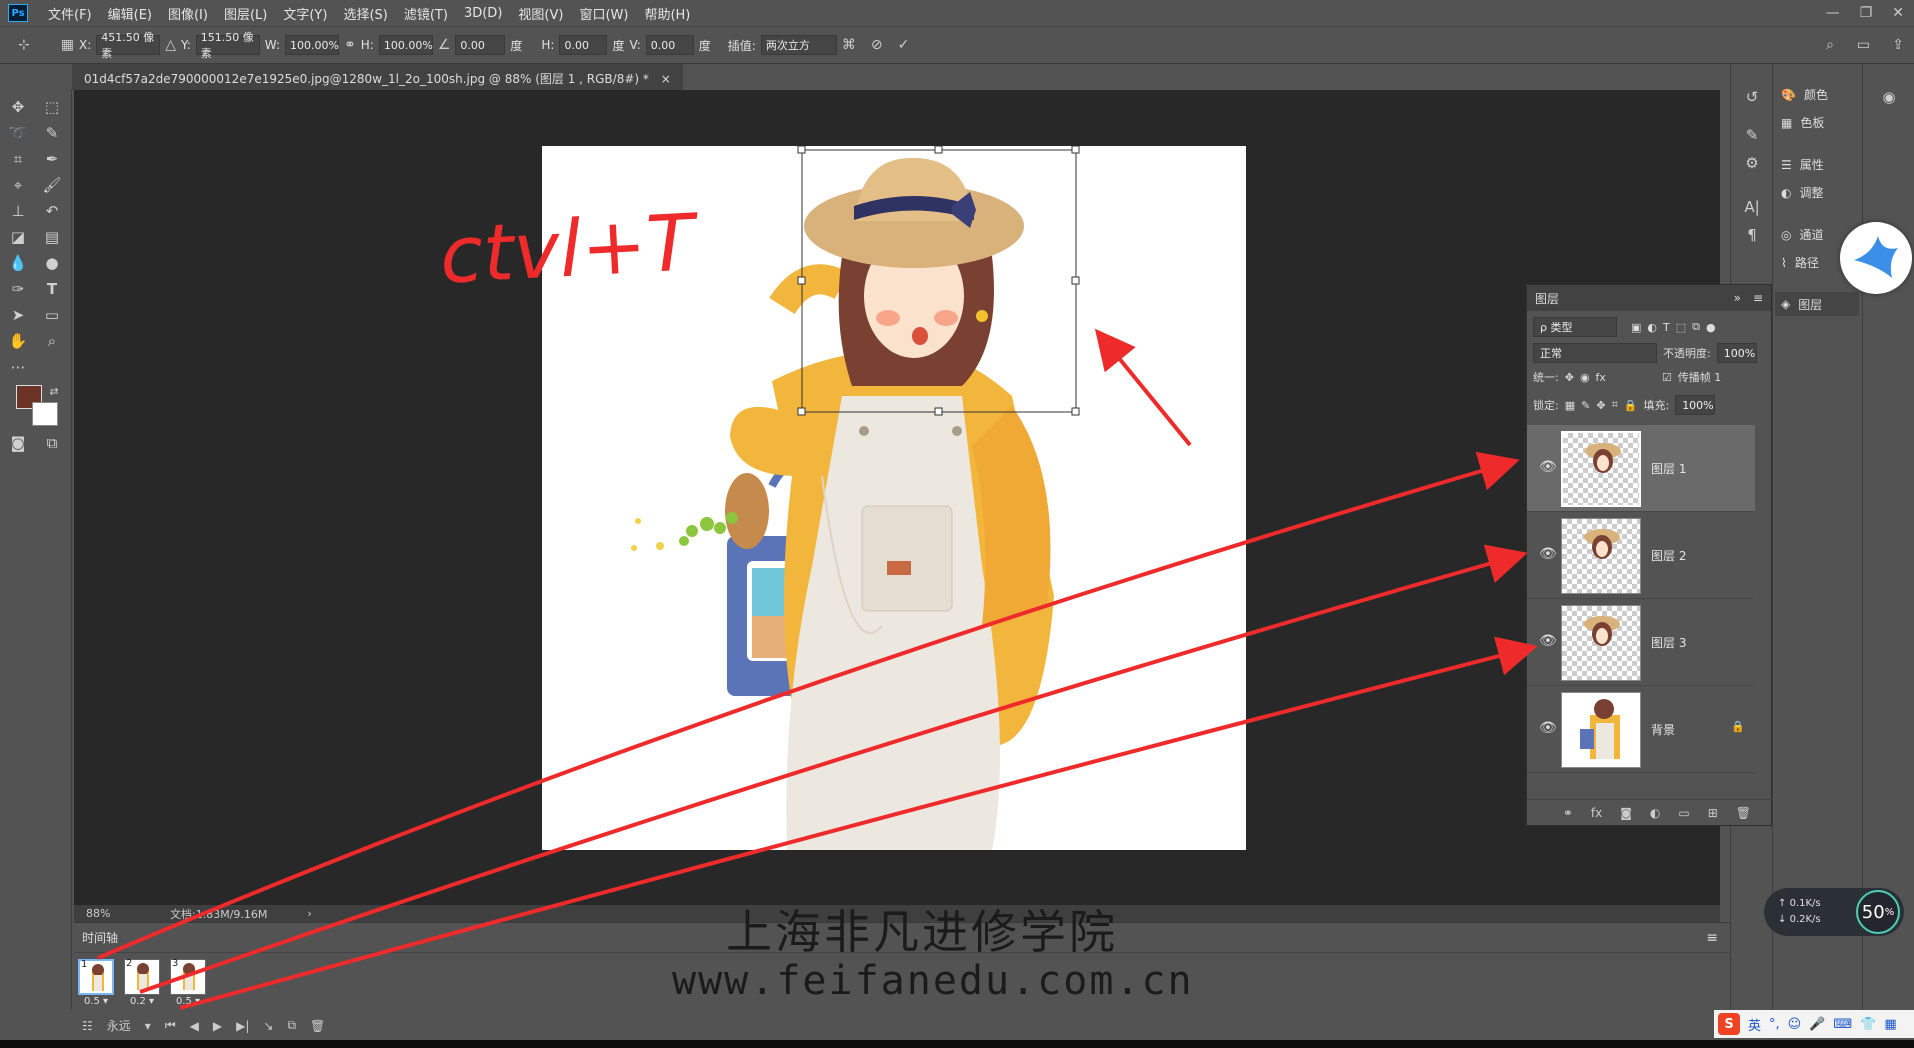 The height and width of the screenshot is (1048, 1914). What do you see at coordinates (1663, 729) in the screenshot?
I see `layer-name: 背景` at bounding box center [1663, 729].